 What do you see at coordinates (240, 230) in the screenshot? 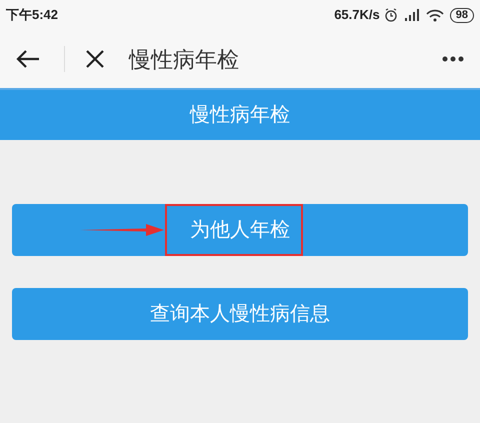
I see `action-button: 为他人年检` at bounding box center [240, 230].